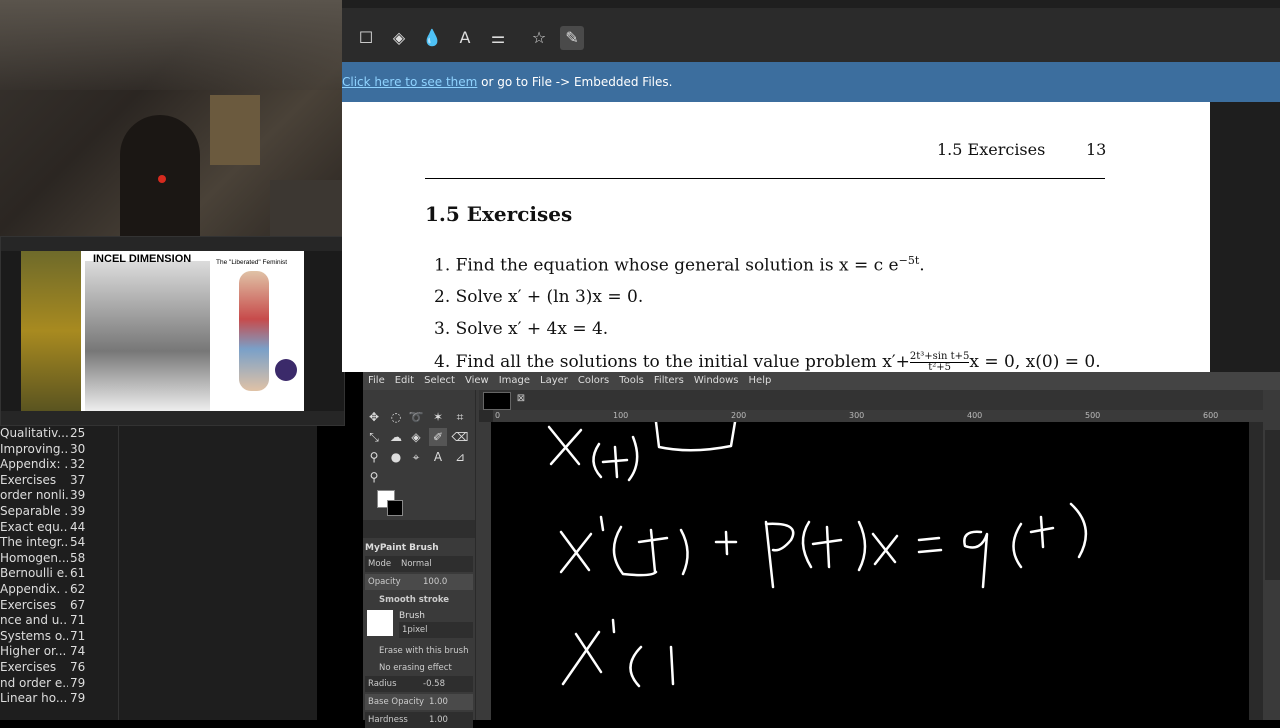 This screenshot has width=1280, height=728. Describe the element at coordinates (477, 381) in the screenshot. I see `menu-view: View` at that location.